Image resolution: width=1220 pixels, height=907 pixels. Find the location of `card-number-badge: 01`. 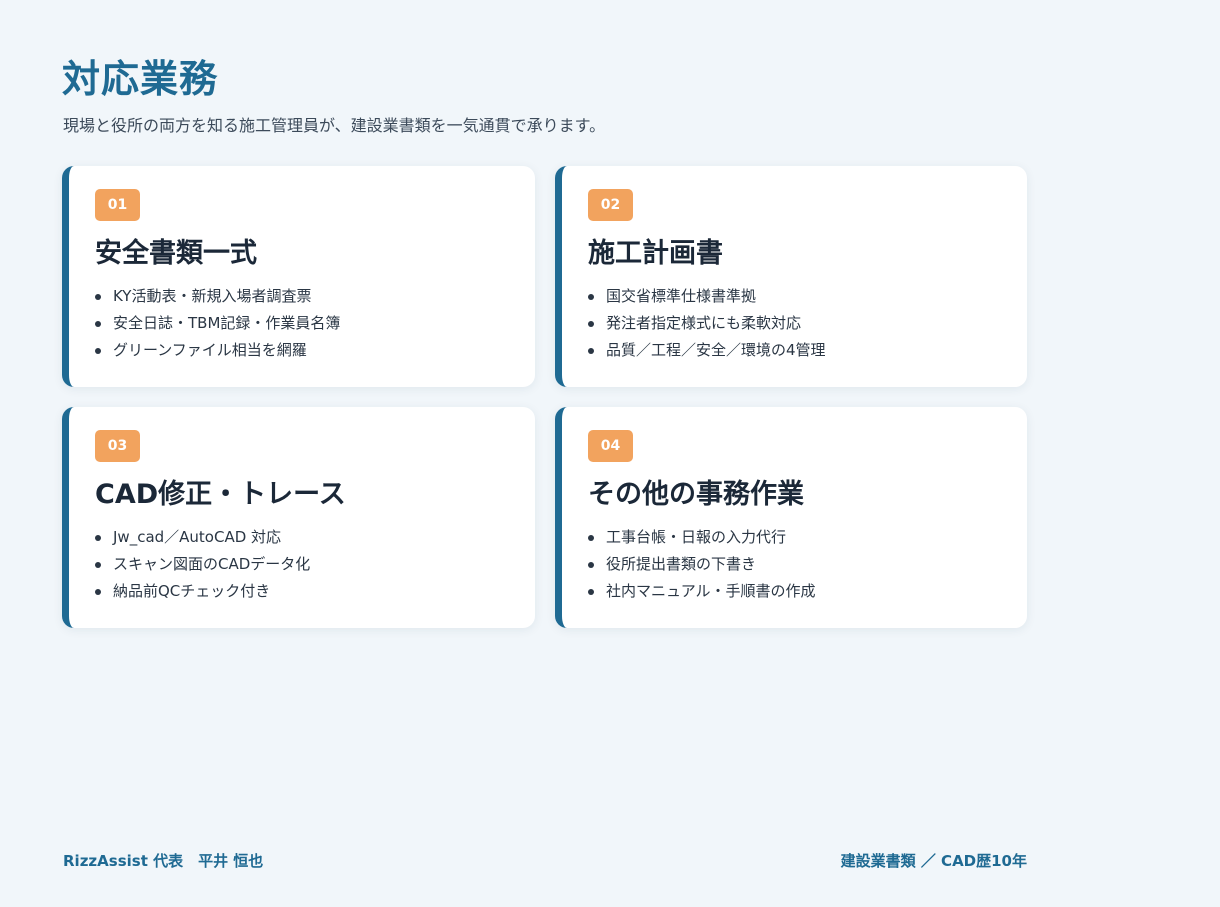

card-number-badge: 01 is located at coordinates (117, 205).